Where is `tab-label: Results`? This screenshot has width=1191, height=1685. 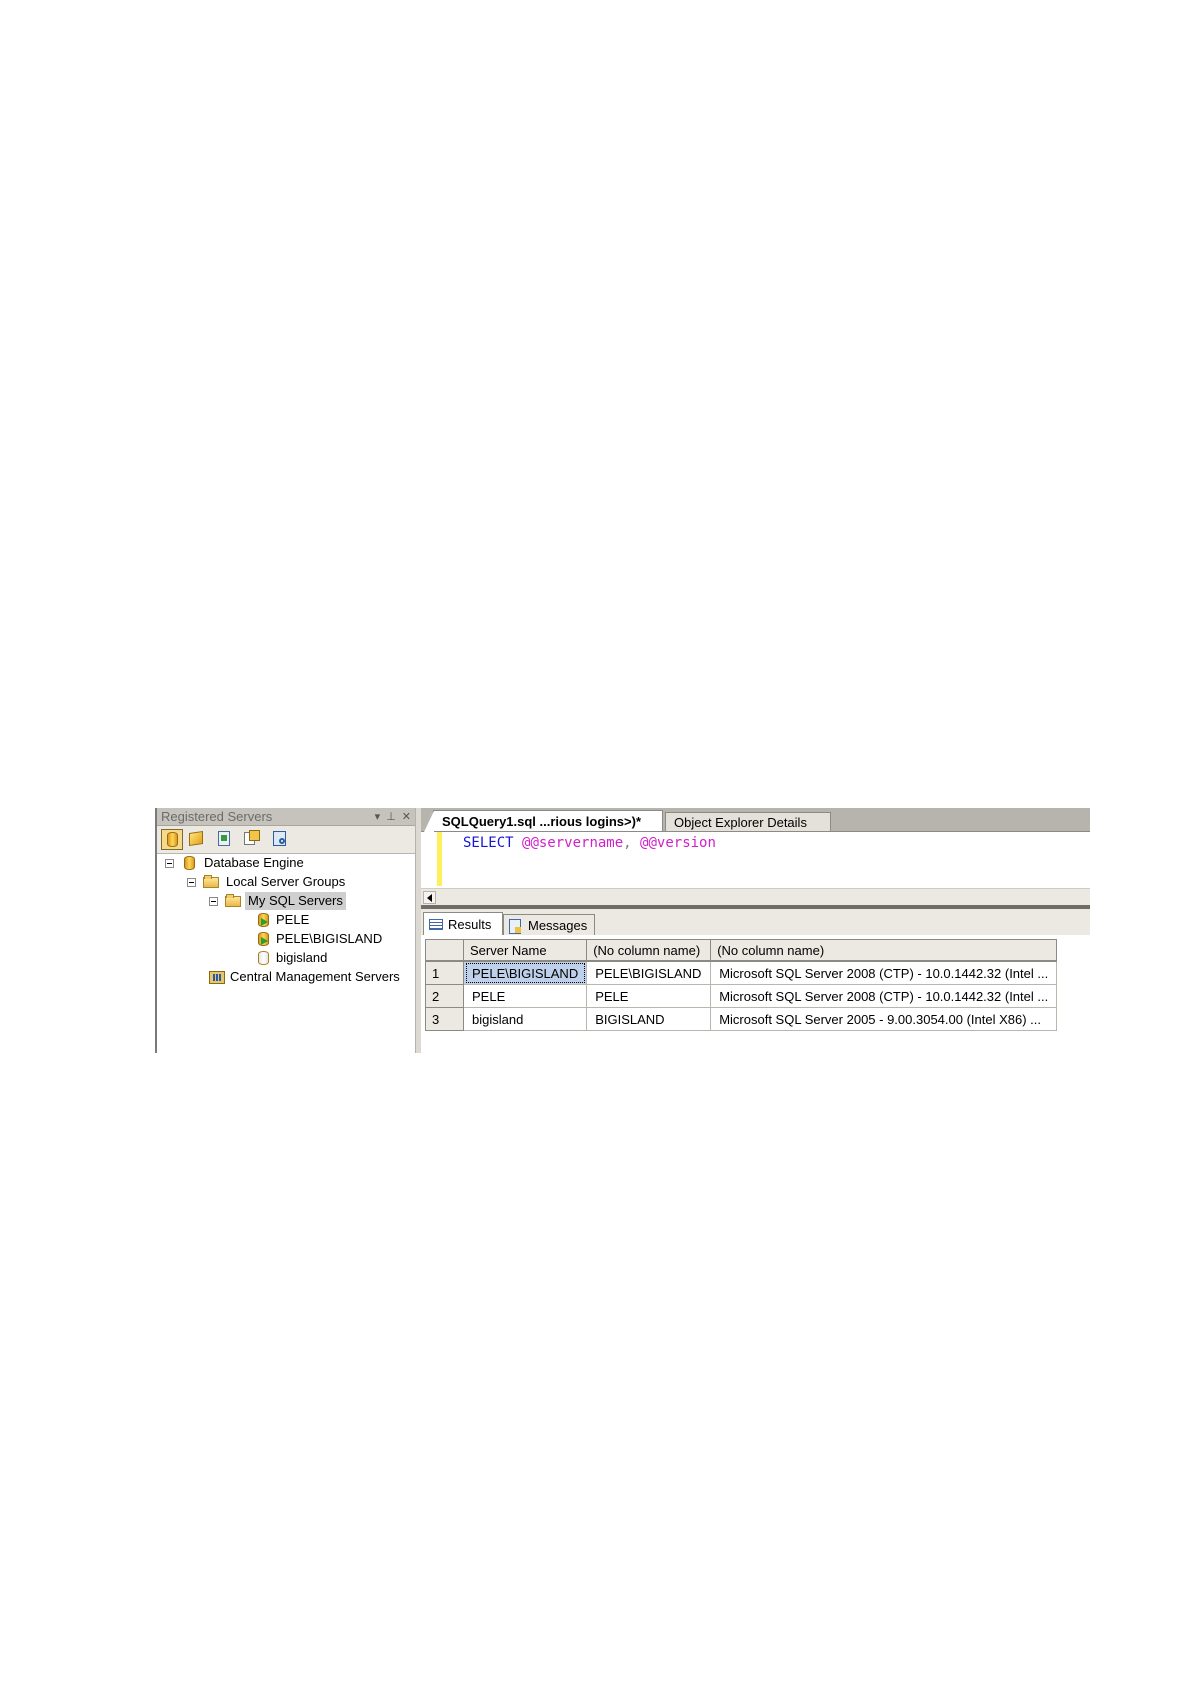 tab-label: Results is located at coordinates (470, 924).